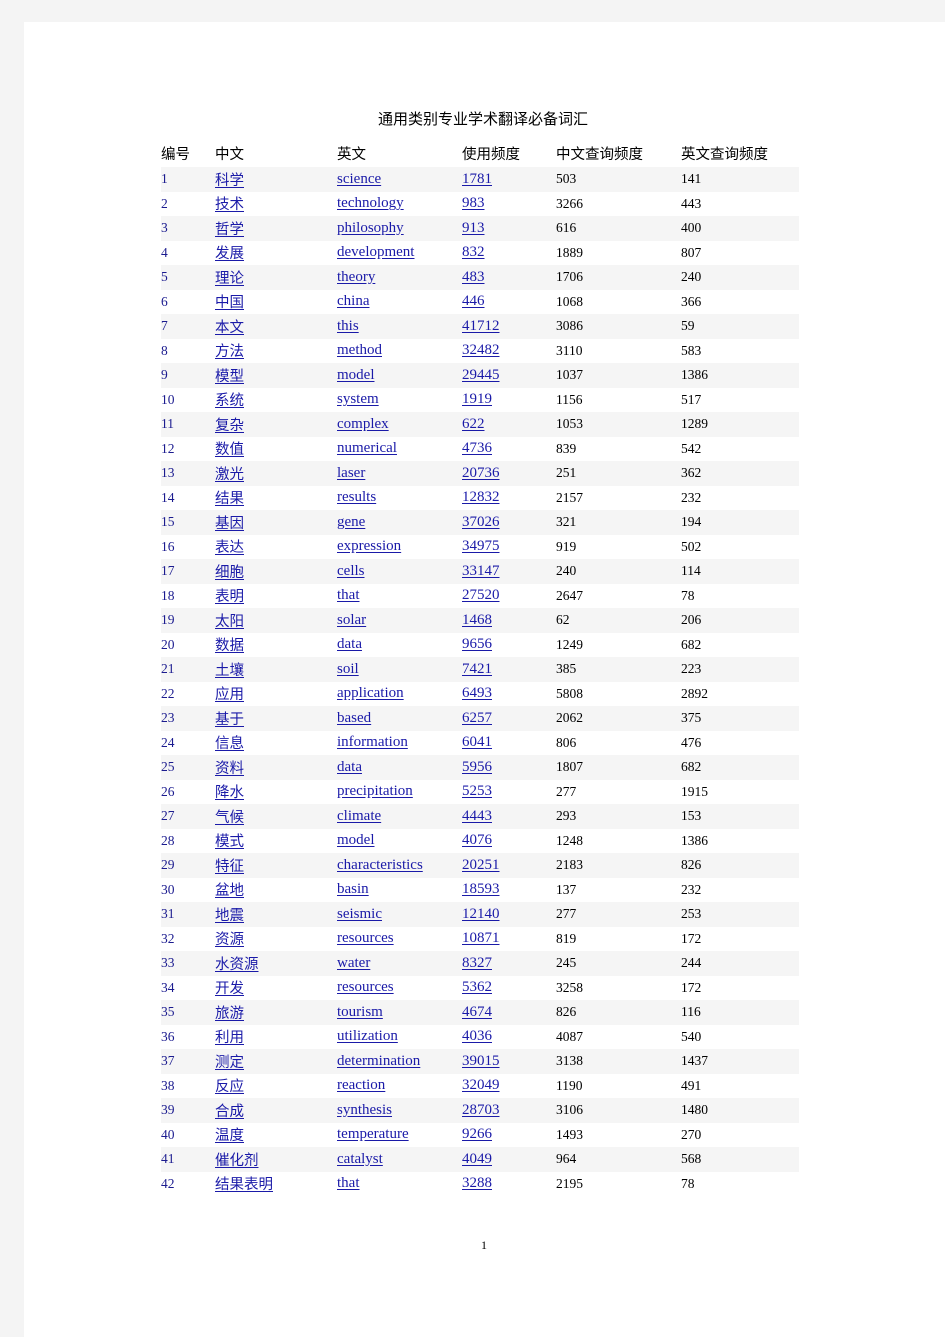  What do you see at coordinates (367, 448) in the screenshot?
I see `english-term-link: numerical` at bounding box center [367, 448].